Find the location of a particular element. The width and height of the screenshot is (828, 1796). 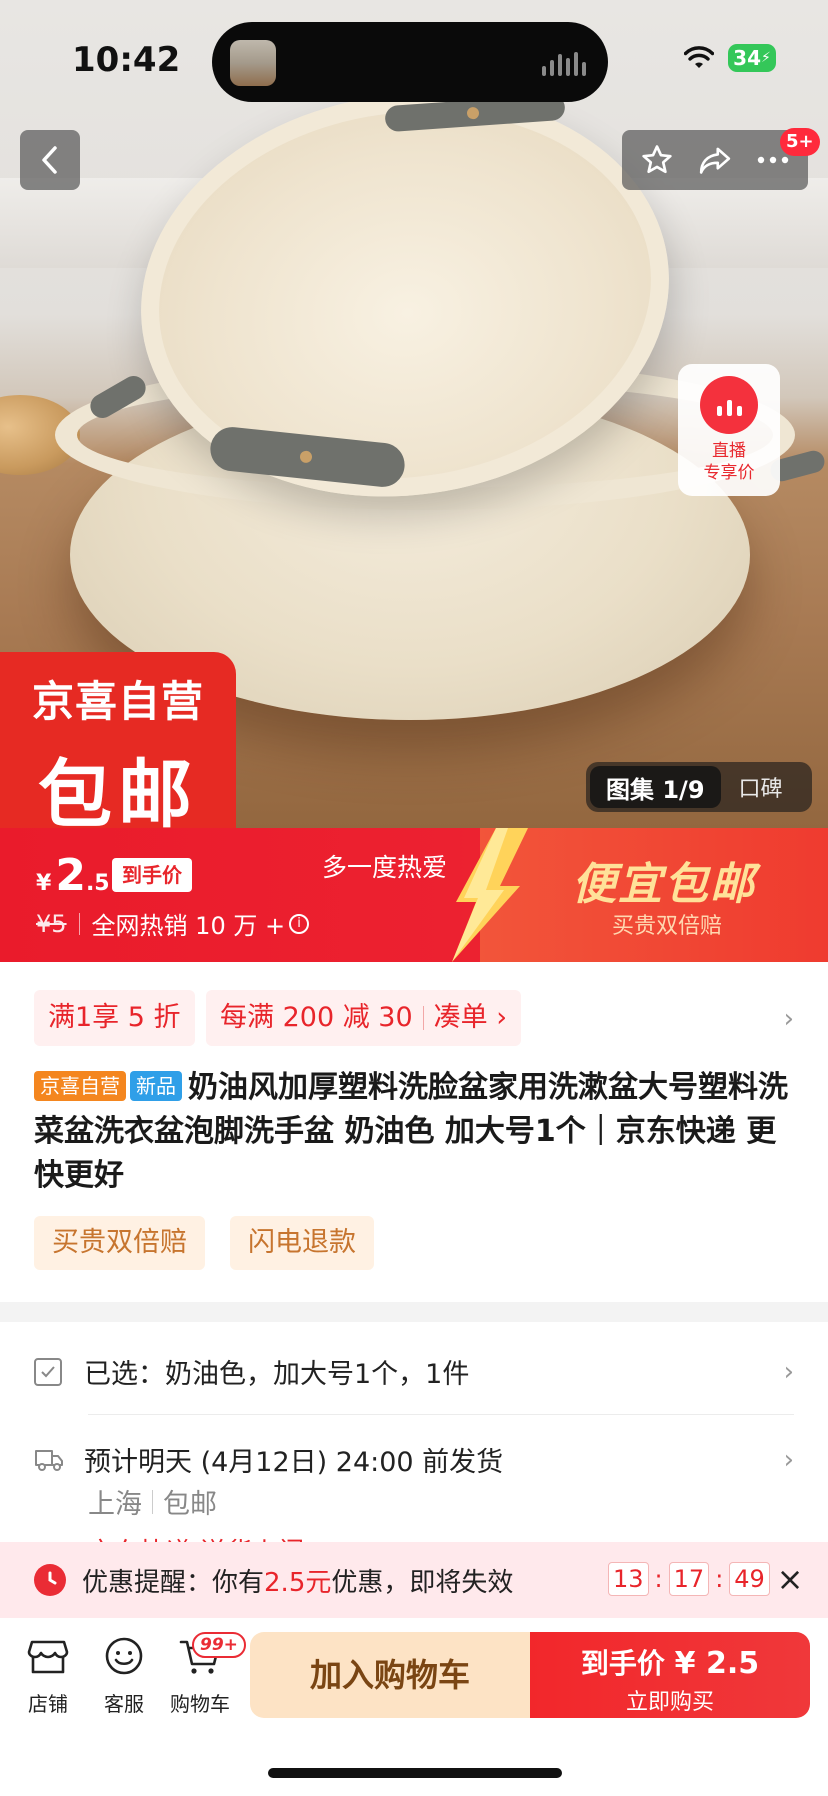

buy-price-label: 到手价 is located at coordinates (627, 1663).